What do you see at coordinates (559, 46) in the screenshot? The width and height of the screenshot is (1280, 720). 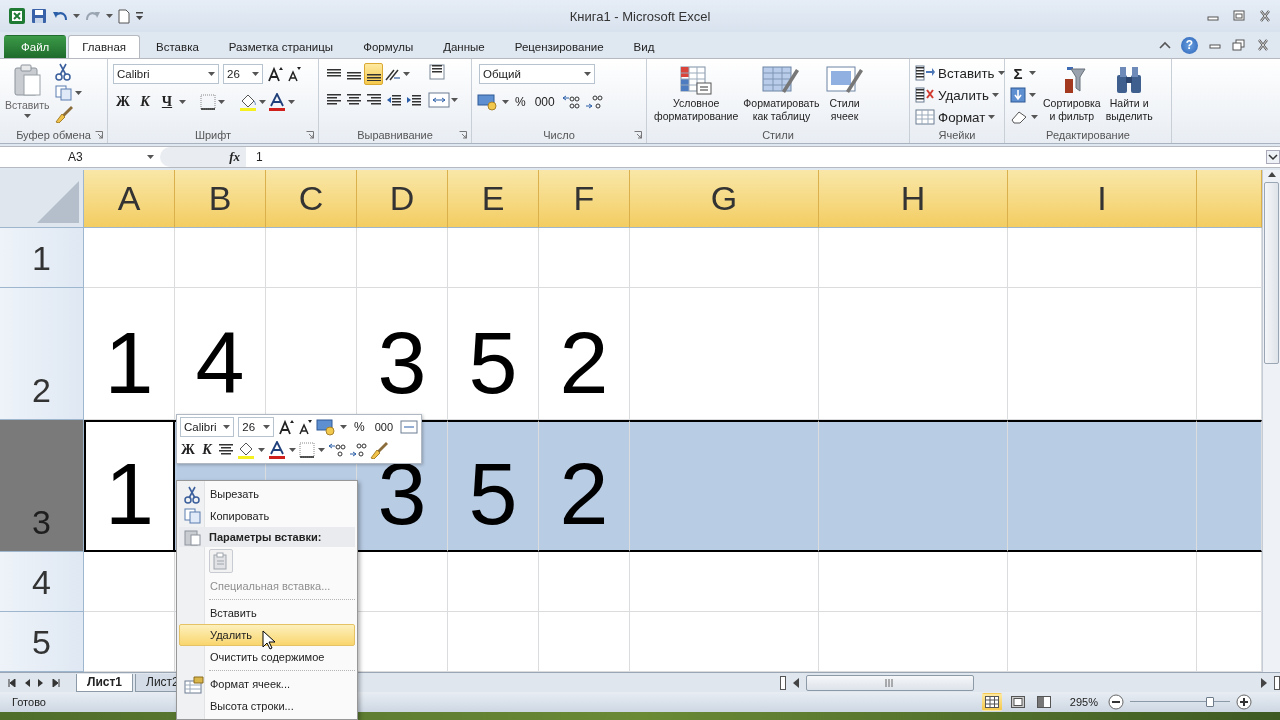 I see `ribbon-tab: Рецензирование` at bounding box center [559, 46].